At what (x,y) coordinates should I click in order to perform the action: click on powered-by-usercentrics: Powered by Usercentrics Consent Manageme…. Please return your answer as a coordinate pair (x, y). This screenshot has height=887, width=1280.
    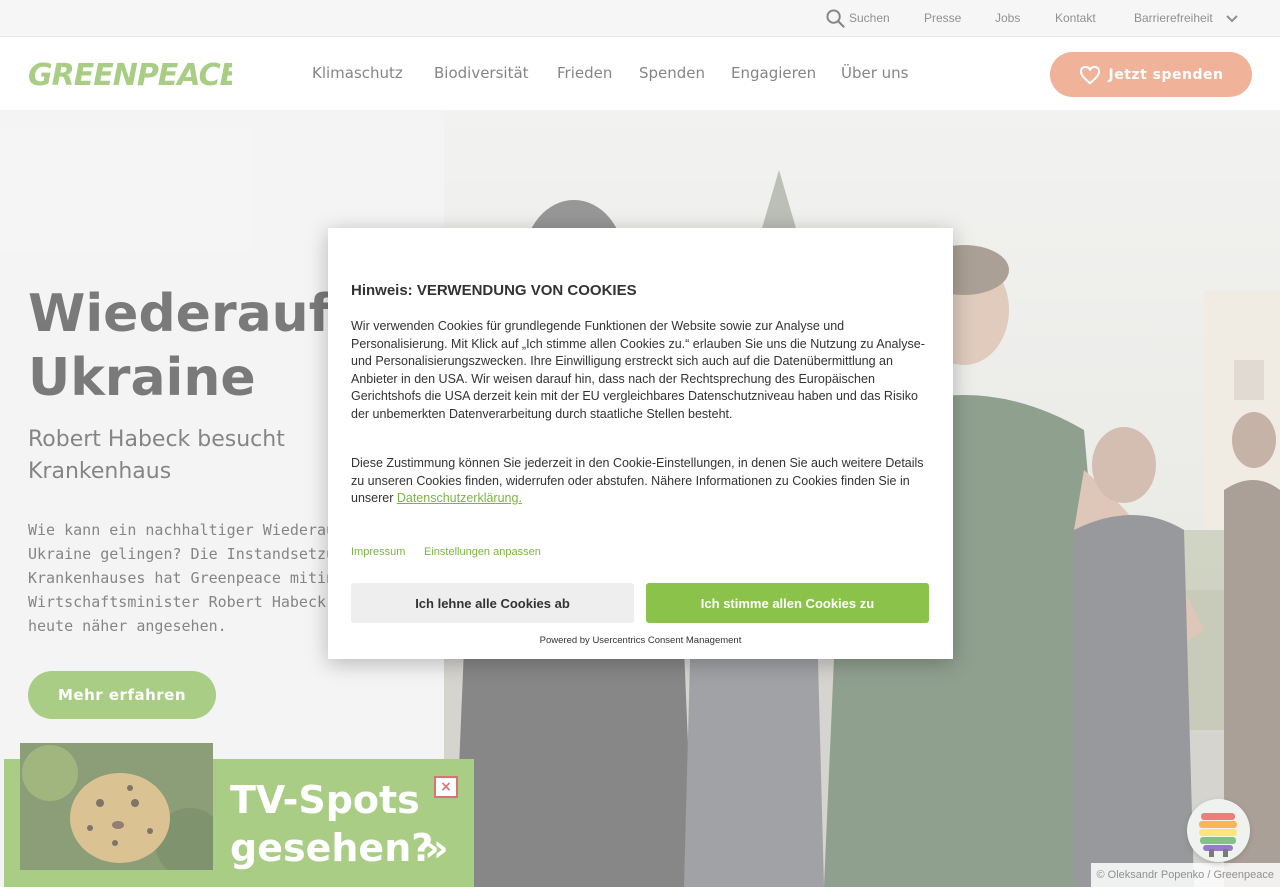
    Looking at the image, I should click on (640, 640).